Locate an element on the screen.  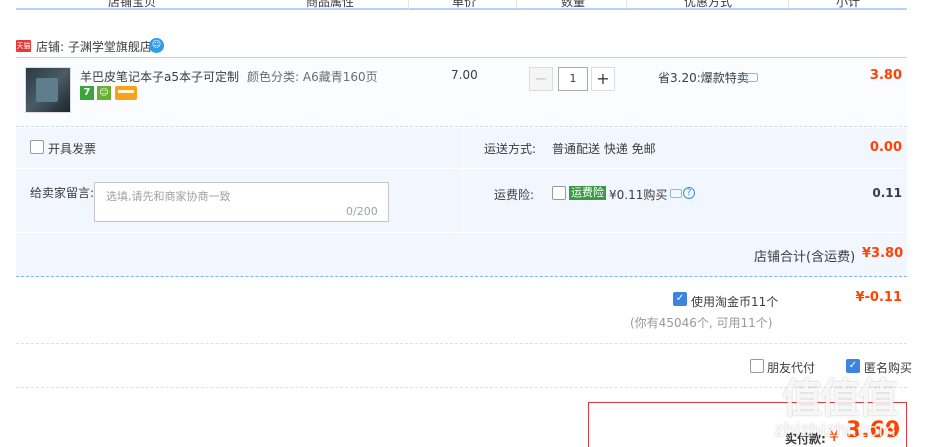
col-quantity: 数量 is located at coordinates (573, 4).